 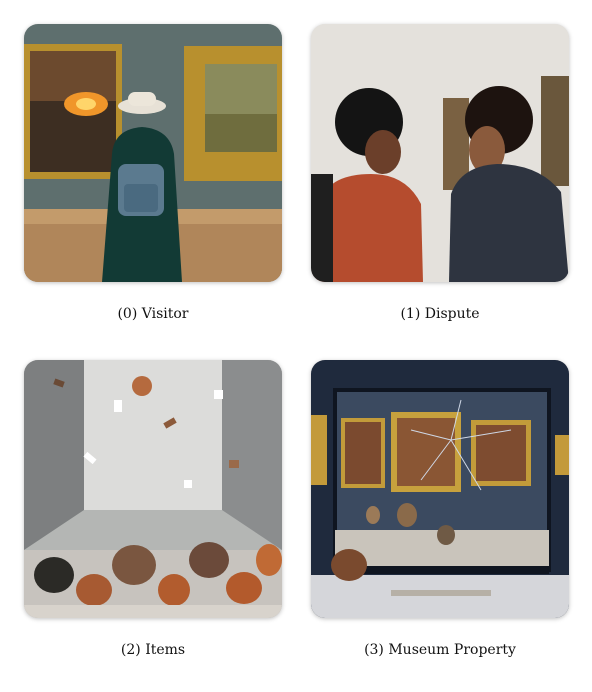 What do you see at coordinates (440, 314) in the screenshot?
I see `caption-dispute: (1) Dispute` at bounding box center [440, 314].